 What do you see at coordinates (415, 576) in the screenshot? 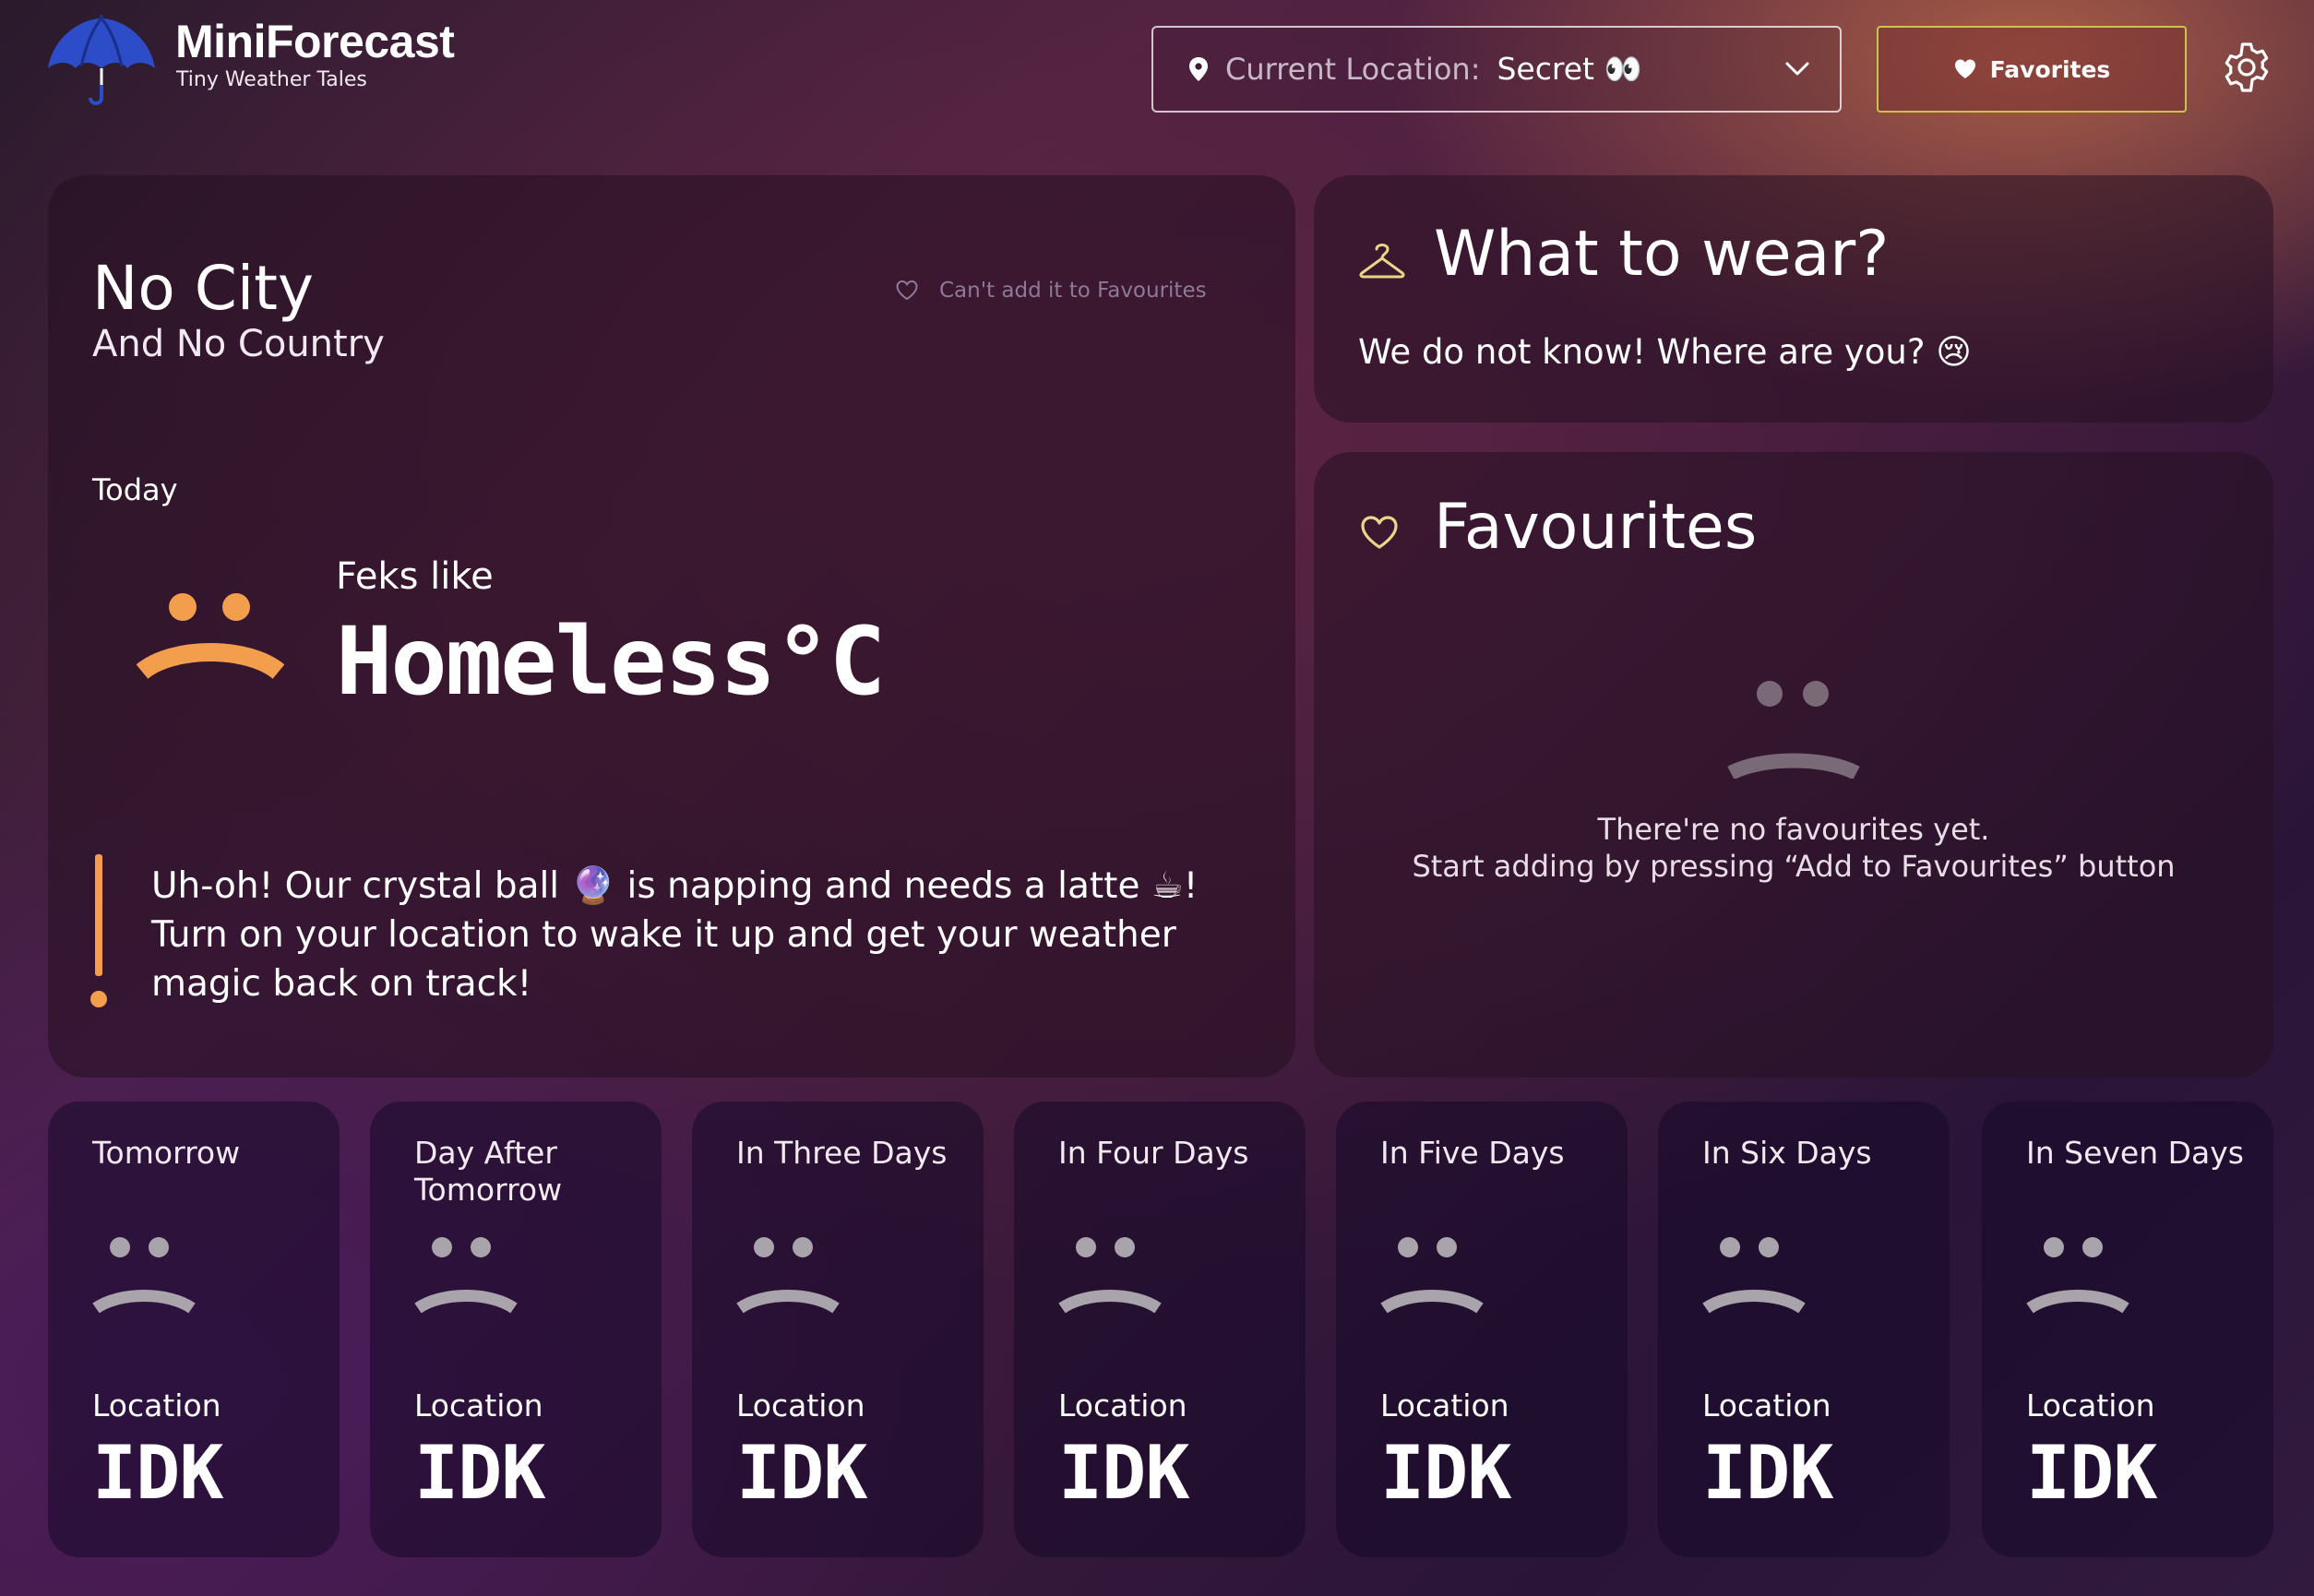
I see `feels-like-label: Feks like` at bounding box center [415, 576].